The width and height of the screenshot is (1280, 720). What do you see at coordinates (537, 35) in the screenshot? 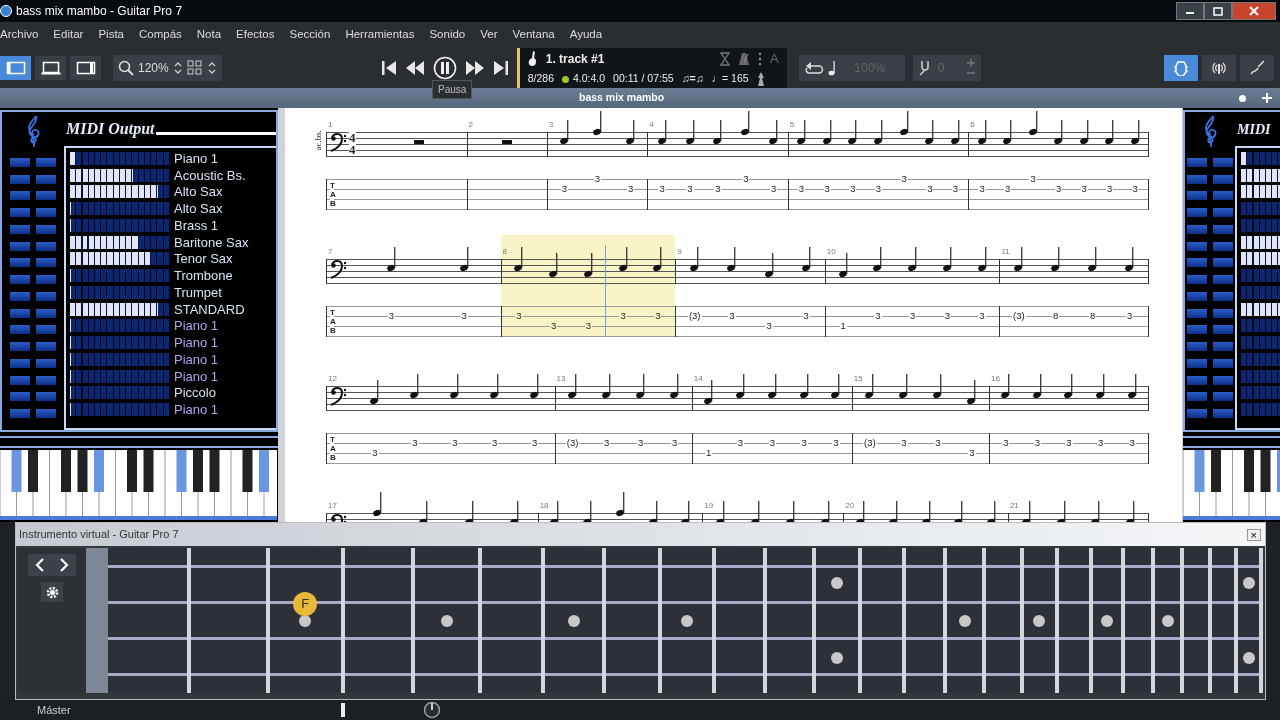
I see `menu-item: Ventana` at bounding box center [537, 35].